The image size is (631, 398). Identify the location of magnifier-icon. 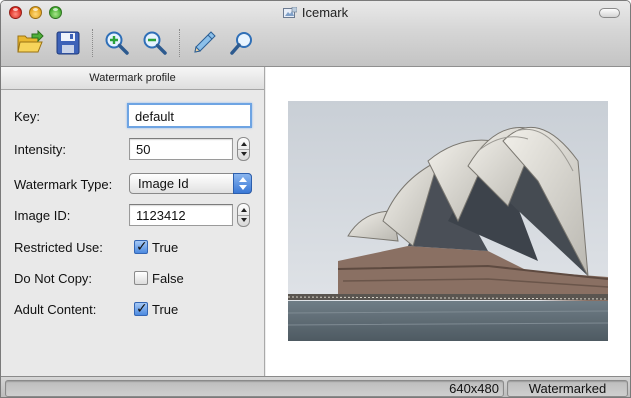
(241, 43).